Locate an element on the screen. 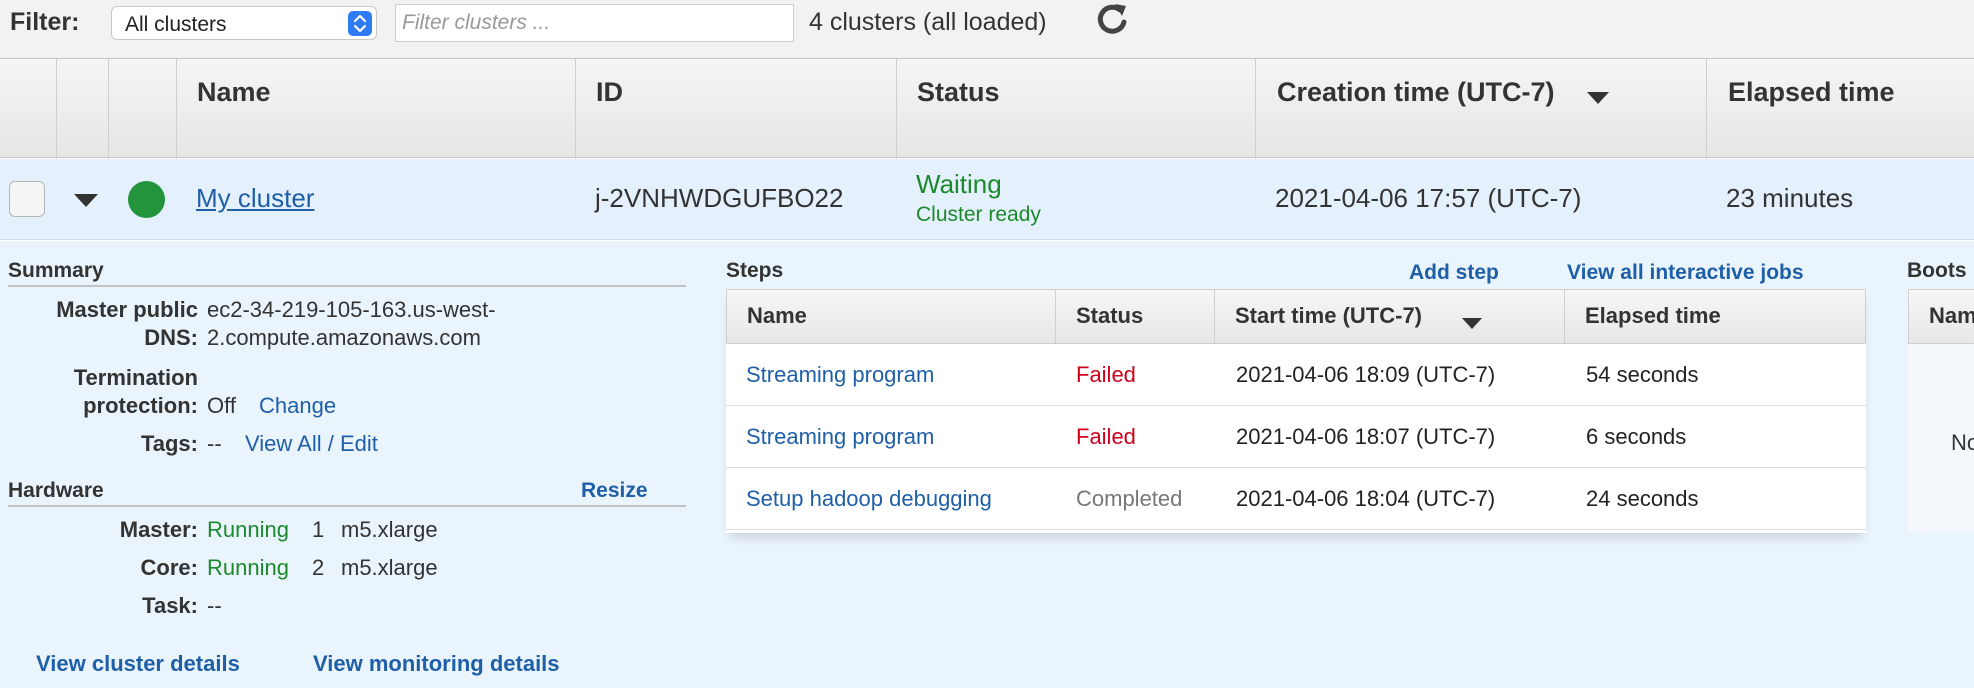  bootstrap-table-body: No is located at coordinates (1941, 438).